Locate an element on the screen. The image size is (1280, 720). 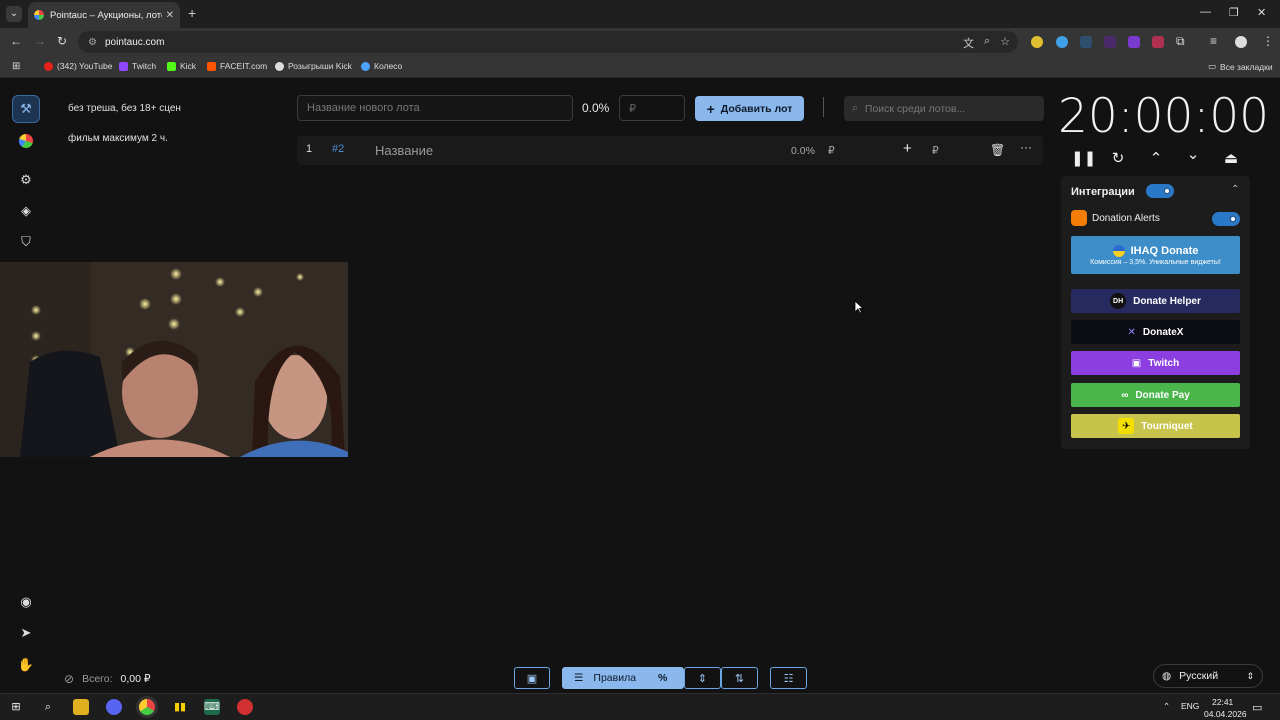
lot-percent: 0.0% is located at coordinates (803, 151).